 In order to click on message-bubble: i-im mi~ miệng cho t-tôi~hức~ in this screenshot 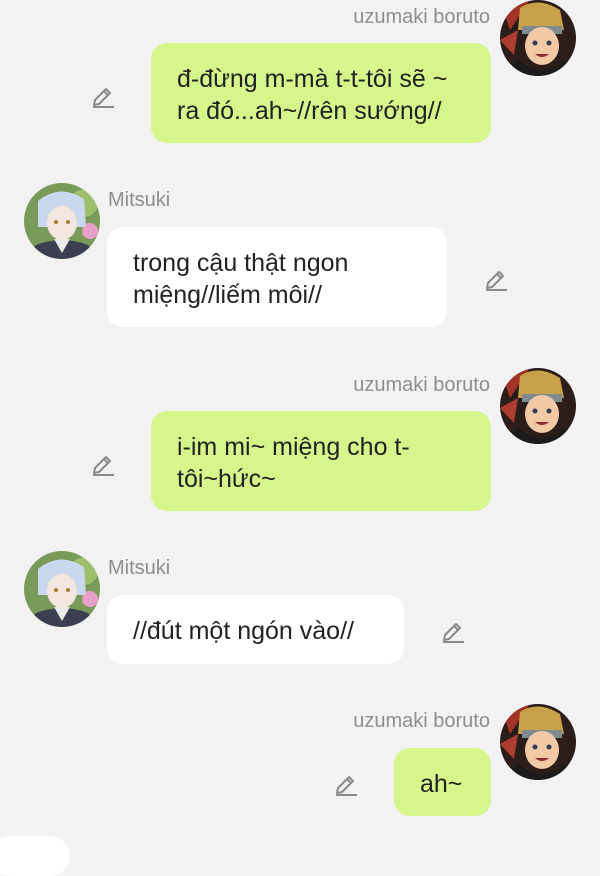, I will do `click(321, 461)`.